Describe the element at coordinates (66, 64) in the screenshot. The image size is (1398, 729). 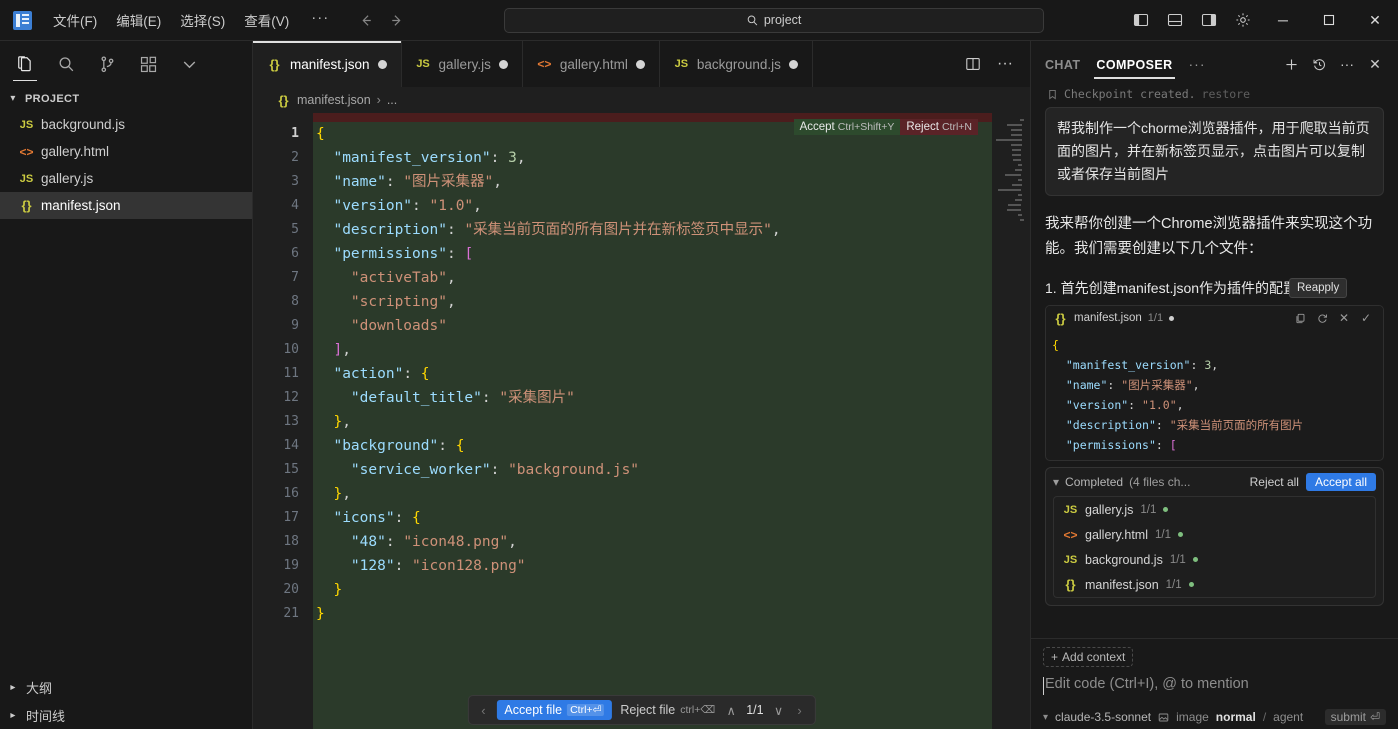
I see `search-icon` at that location.